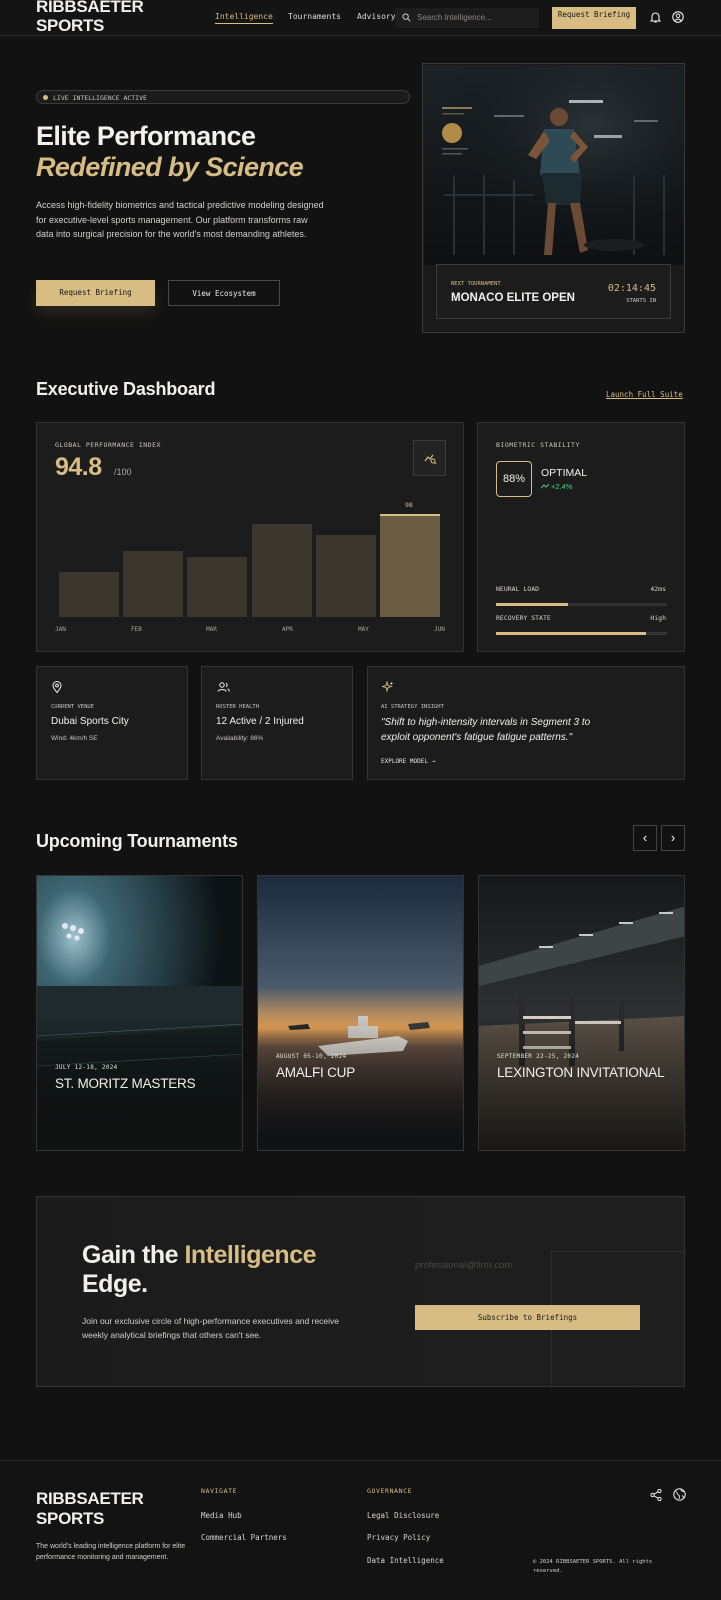  What do you see at coordinates (376, 16) in the screenshot?
I see `nav-advisory: Advisory` at bounding box center [376, 16].